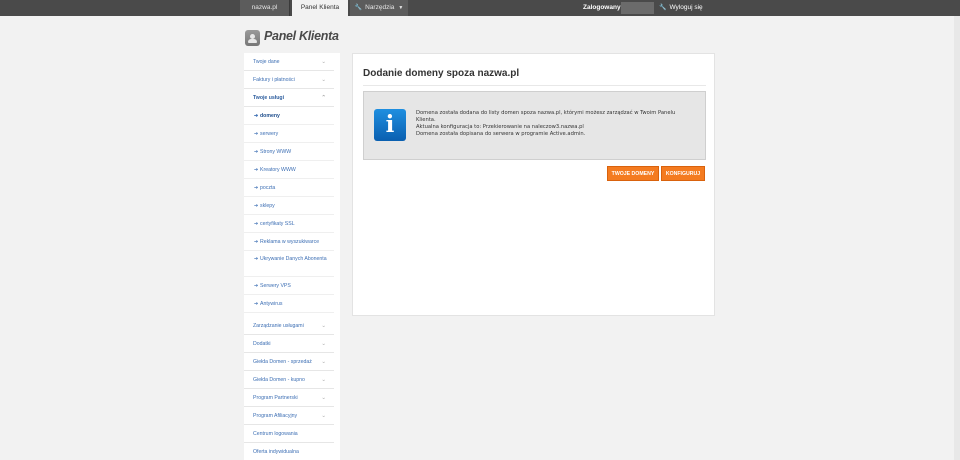 This screenshot has height=460, width=960. I want to click on sidebar-item-label: Faktury i płatności, so click(274, 80).